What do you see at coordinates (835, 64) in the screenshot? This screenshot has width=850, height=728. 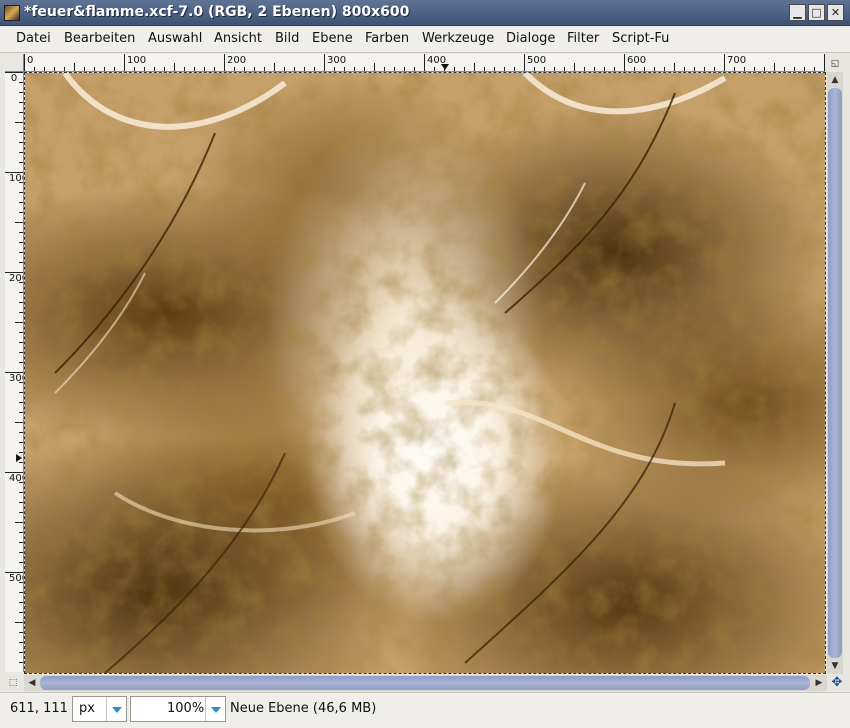 I see `navigate-icon: ◱` at bounding box center [835, 64].